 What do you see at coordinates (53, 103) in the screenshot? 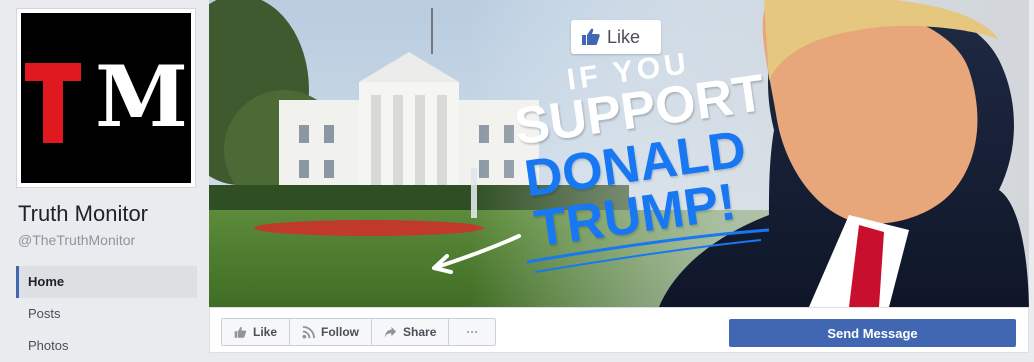
I see `logo-t-glyph` at bounding box center [53, 103].